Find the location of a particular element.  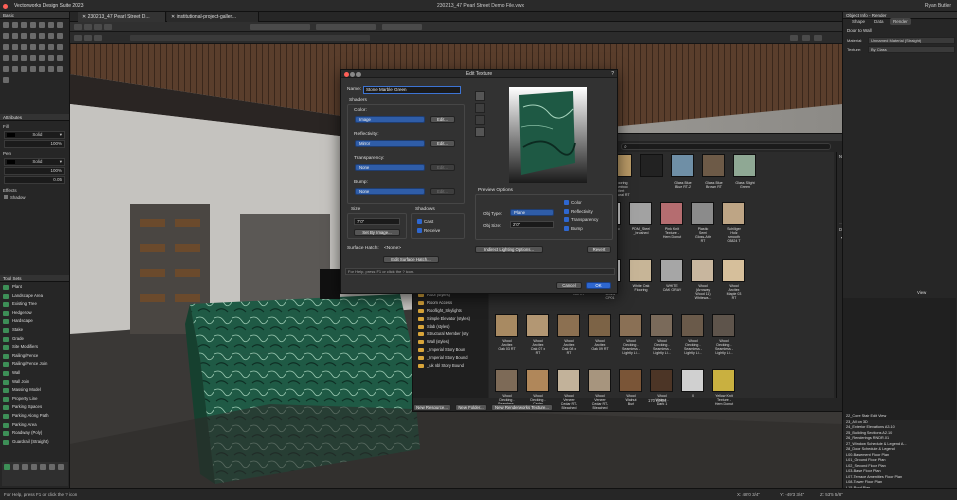

tool-existing-tree: Existing Tree is located at coordinates (34, 304).